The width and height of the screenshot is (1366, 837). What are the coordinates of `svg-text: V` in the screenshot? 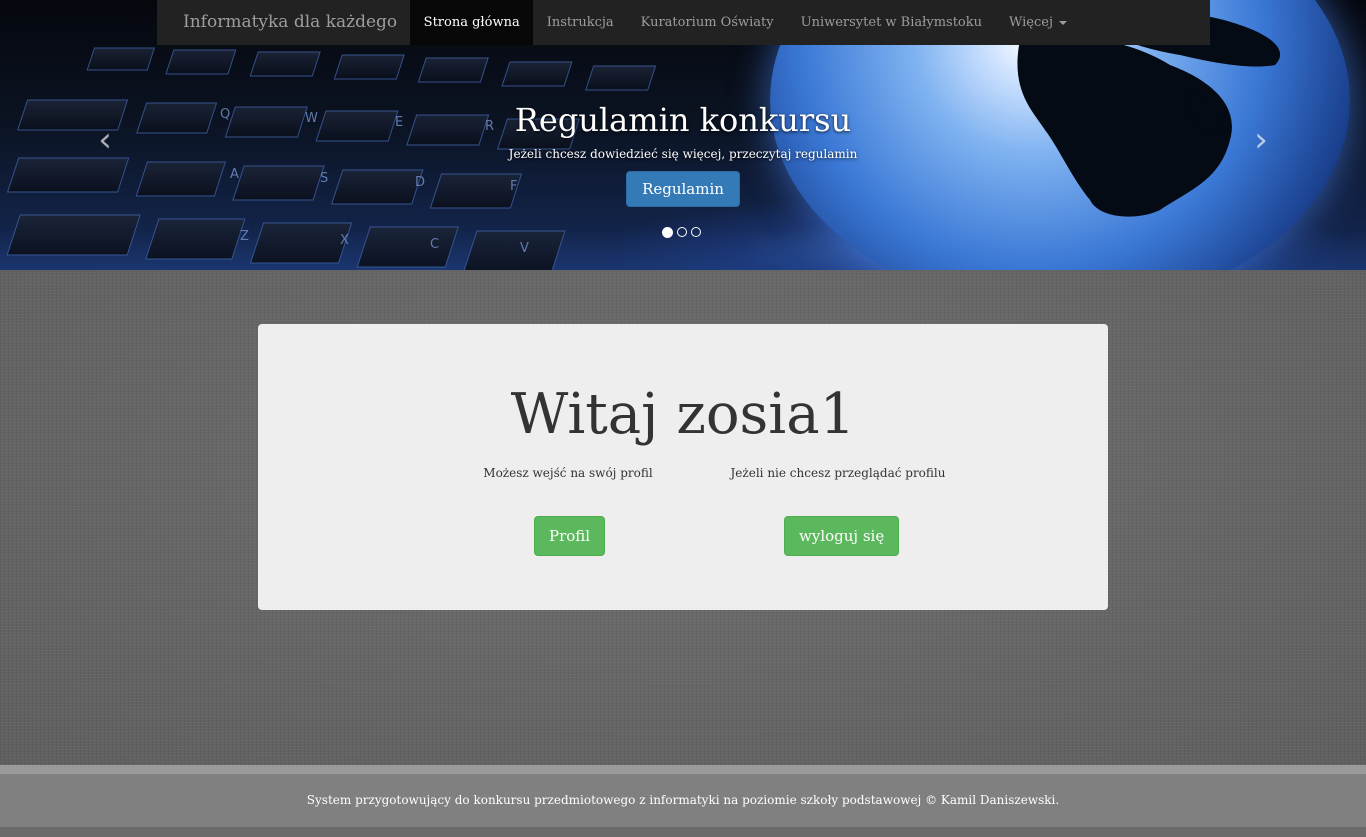 It's located at (524, 248).